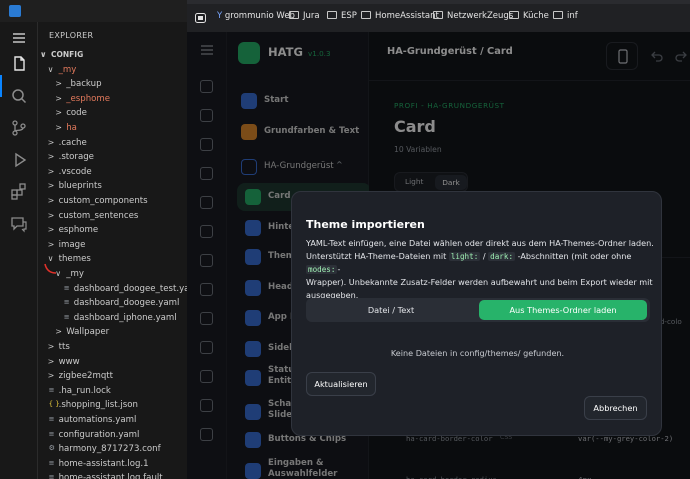 The width and height of the screenshot is (690, 479). What do you see at coordinates (502, 256) in the screenshot?
I see `code-dark: dark:` at bounding box center [502, 256].